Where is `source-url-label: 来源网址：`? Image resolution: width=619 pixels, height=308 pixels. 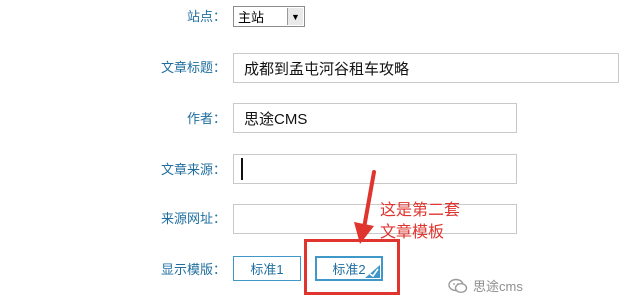 source-url-label: 来源网址： is located at coordinates (193, 218).